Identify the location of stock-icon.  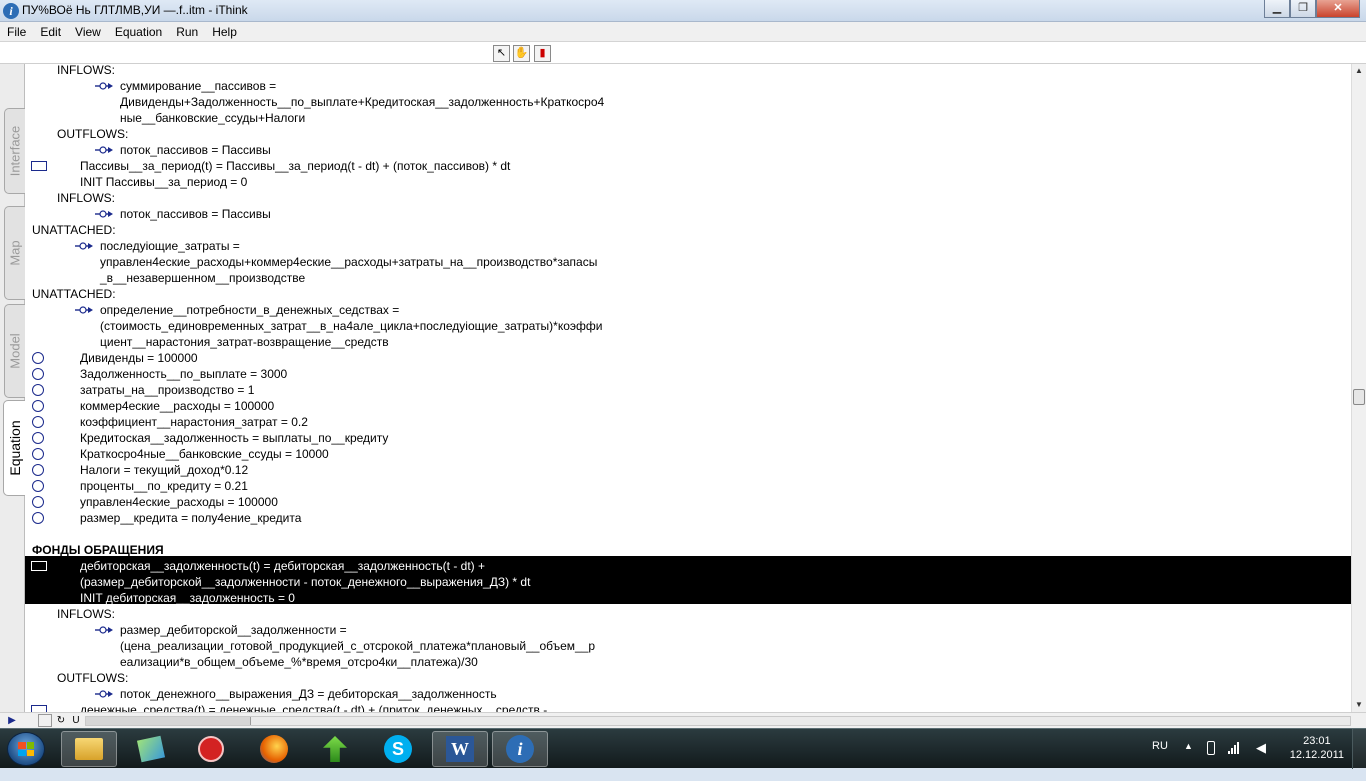
(39, 566).